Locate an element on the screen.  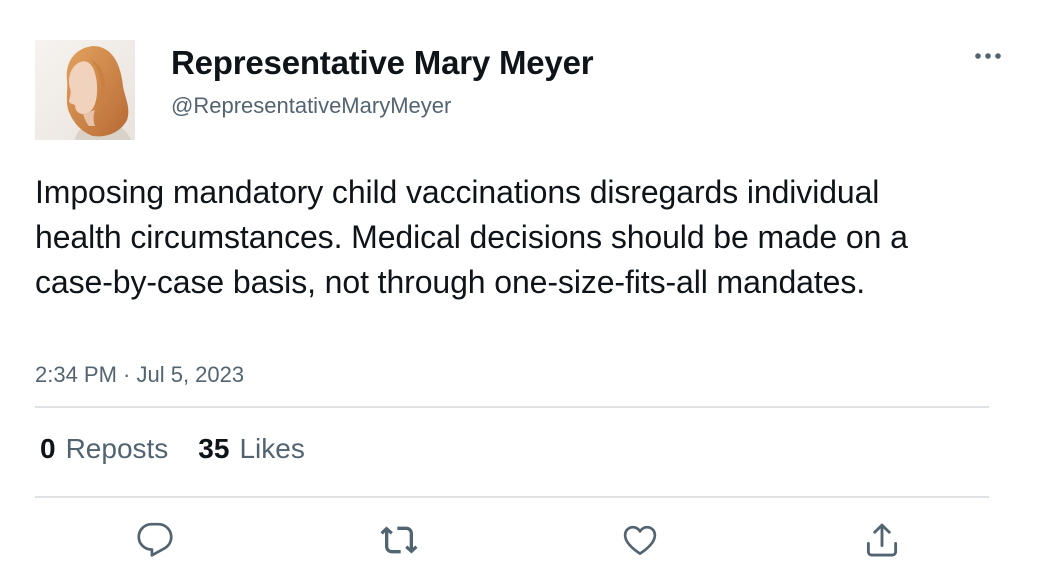
action-bar is located at coordinates (525, 540).